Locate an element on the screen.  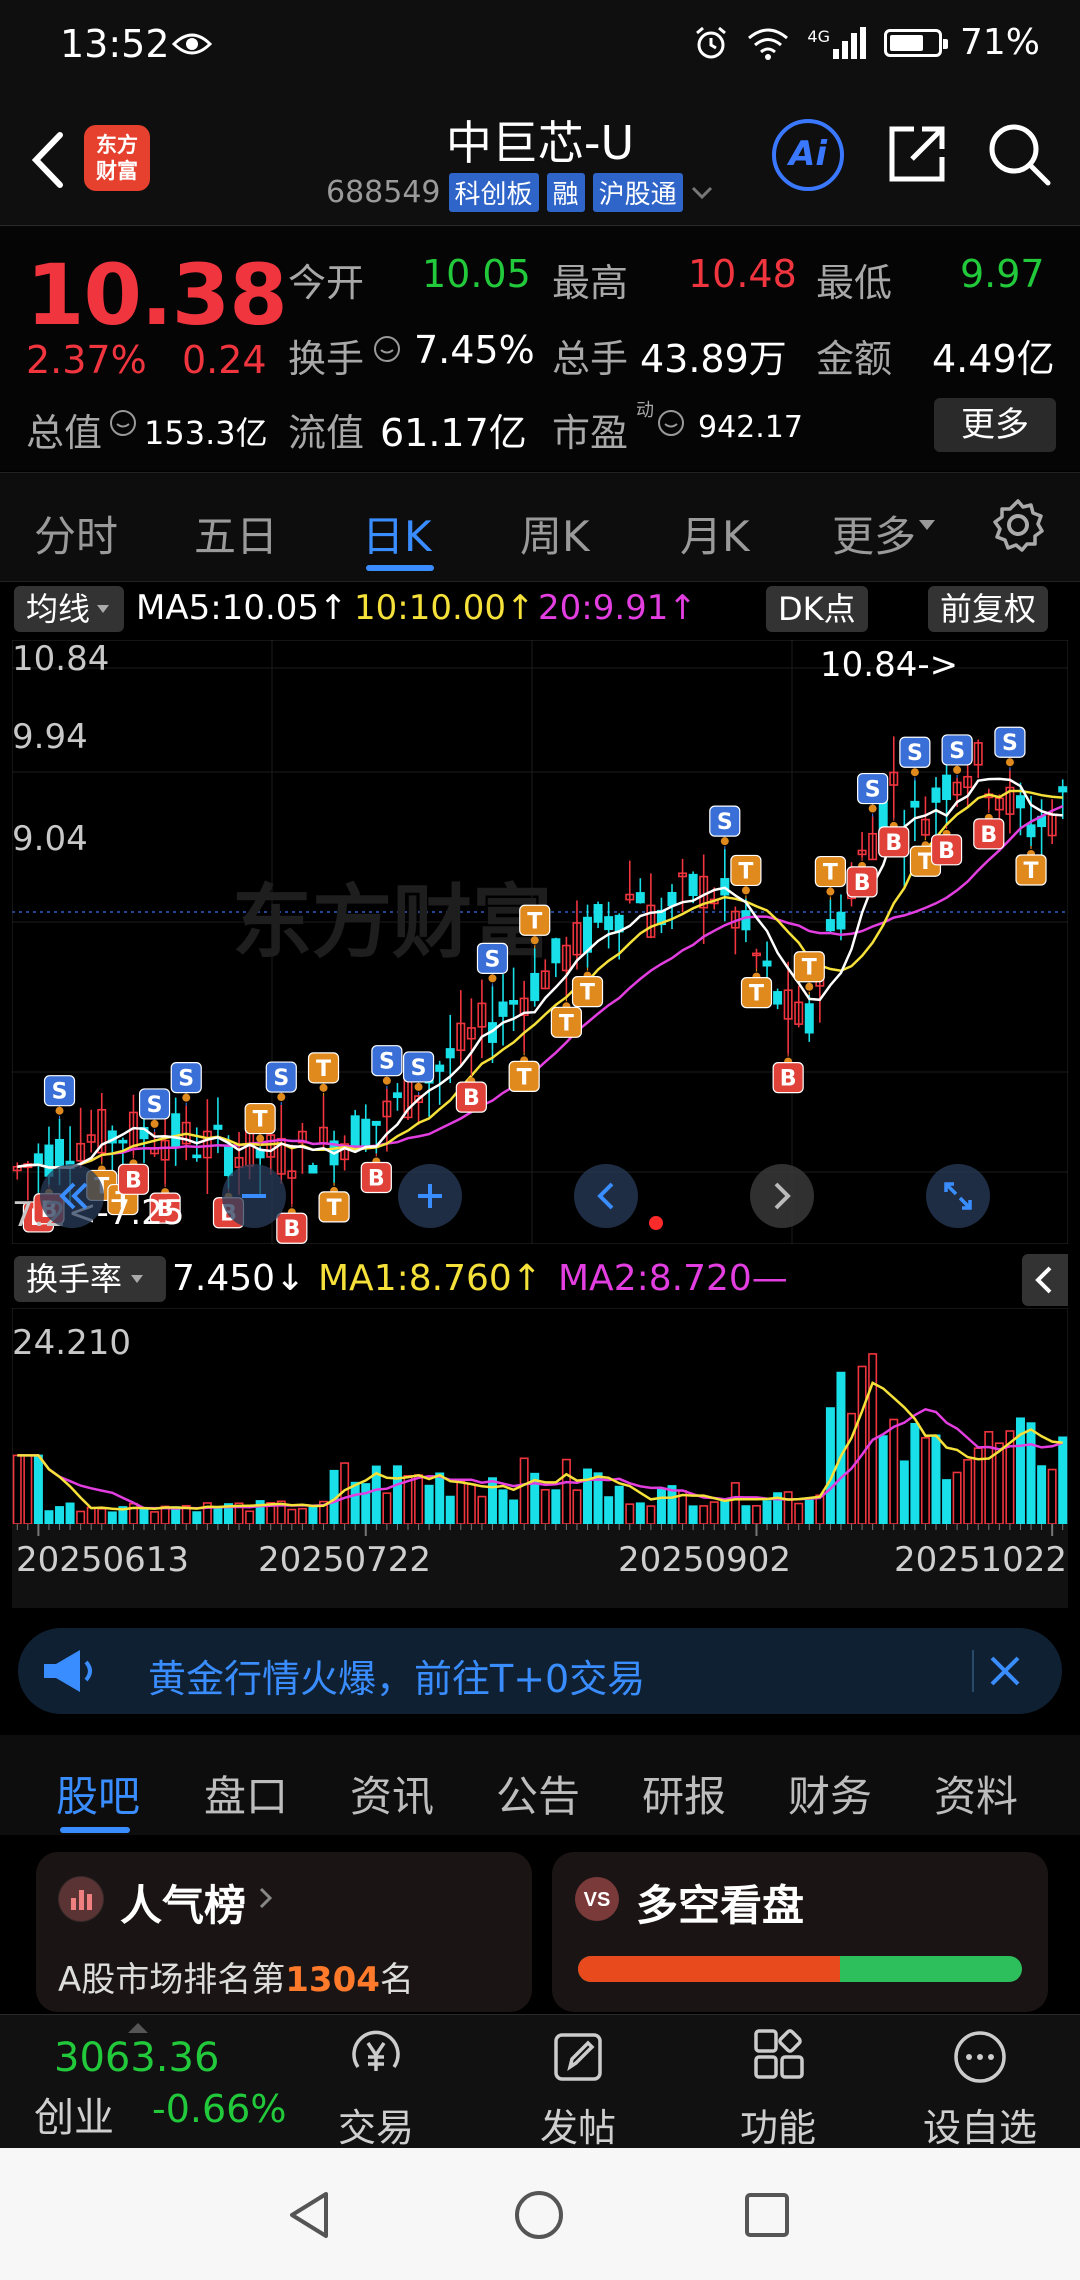
banner-text: 黄金行情火爆，前往T+0交易 is located at coordinates (397, 1679).